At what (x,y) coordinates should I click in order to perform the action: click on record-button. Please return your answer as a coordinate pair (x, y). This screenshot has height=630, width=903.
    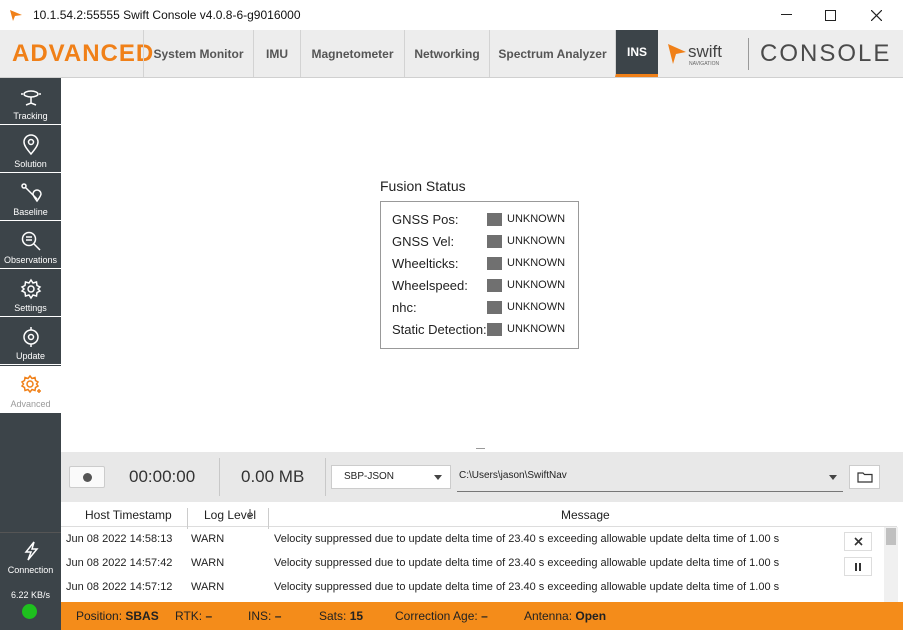
    Looking at the image, I should click on (87, 477).